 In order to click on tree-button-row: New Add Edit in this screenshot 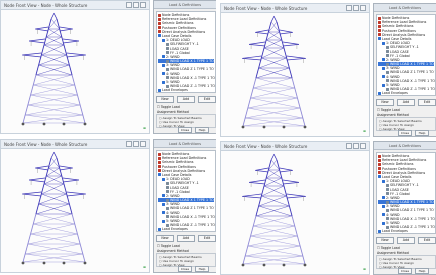, I will do `click(406, 240)`.